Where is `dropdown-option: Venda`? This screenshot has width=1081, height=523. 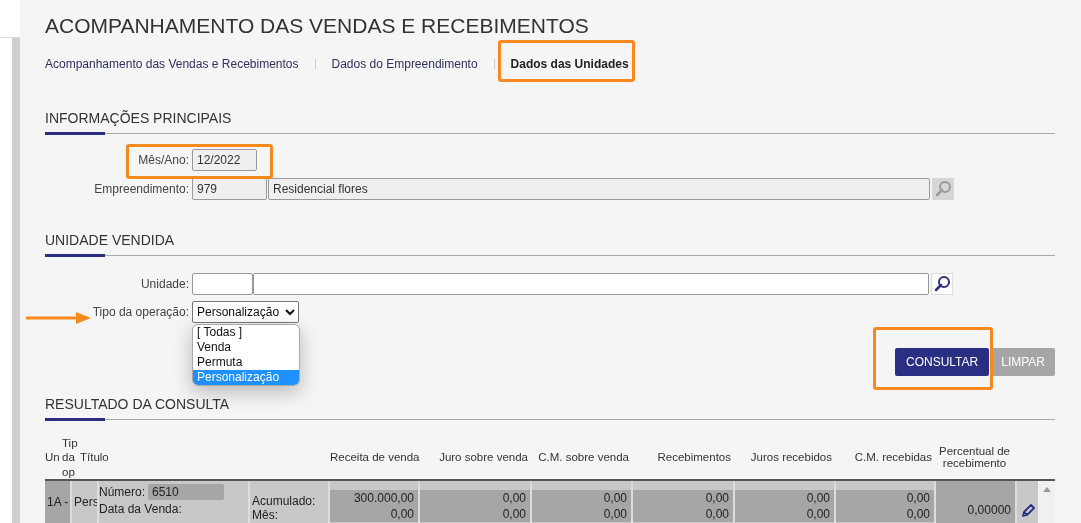
dropdown-option: Venda is located at coordinates (246, 347).